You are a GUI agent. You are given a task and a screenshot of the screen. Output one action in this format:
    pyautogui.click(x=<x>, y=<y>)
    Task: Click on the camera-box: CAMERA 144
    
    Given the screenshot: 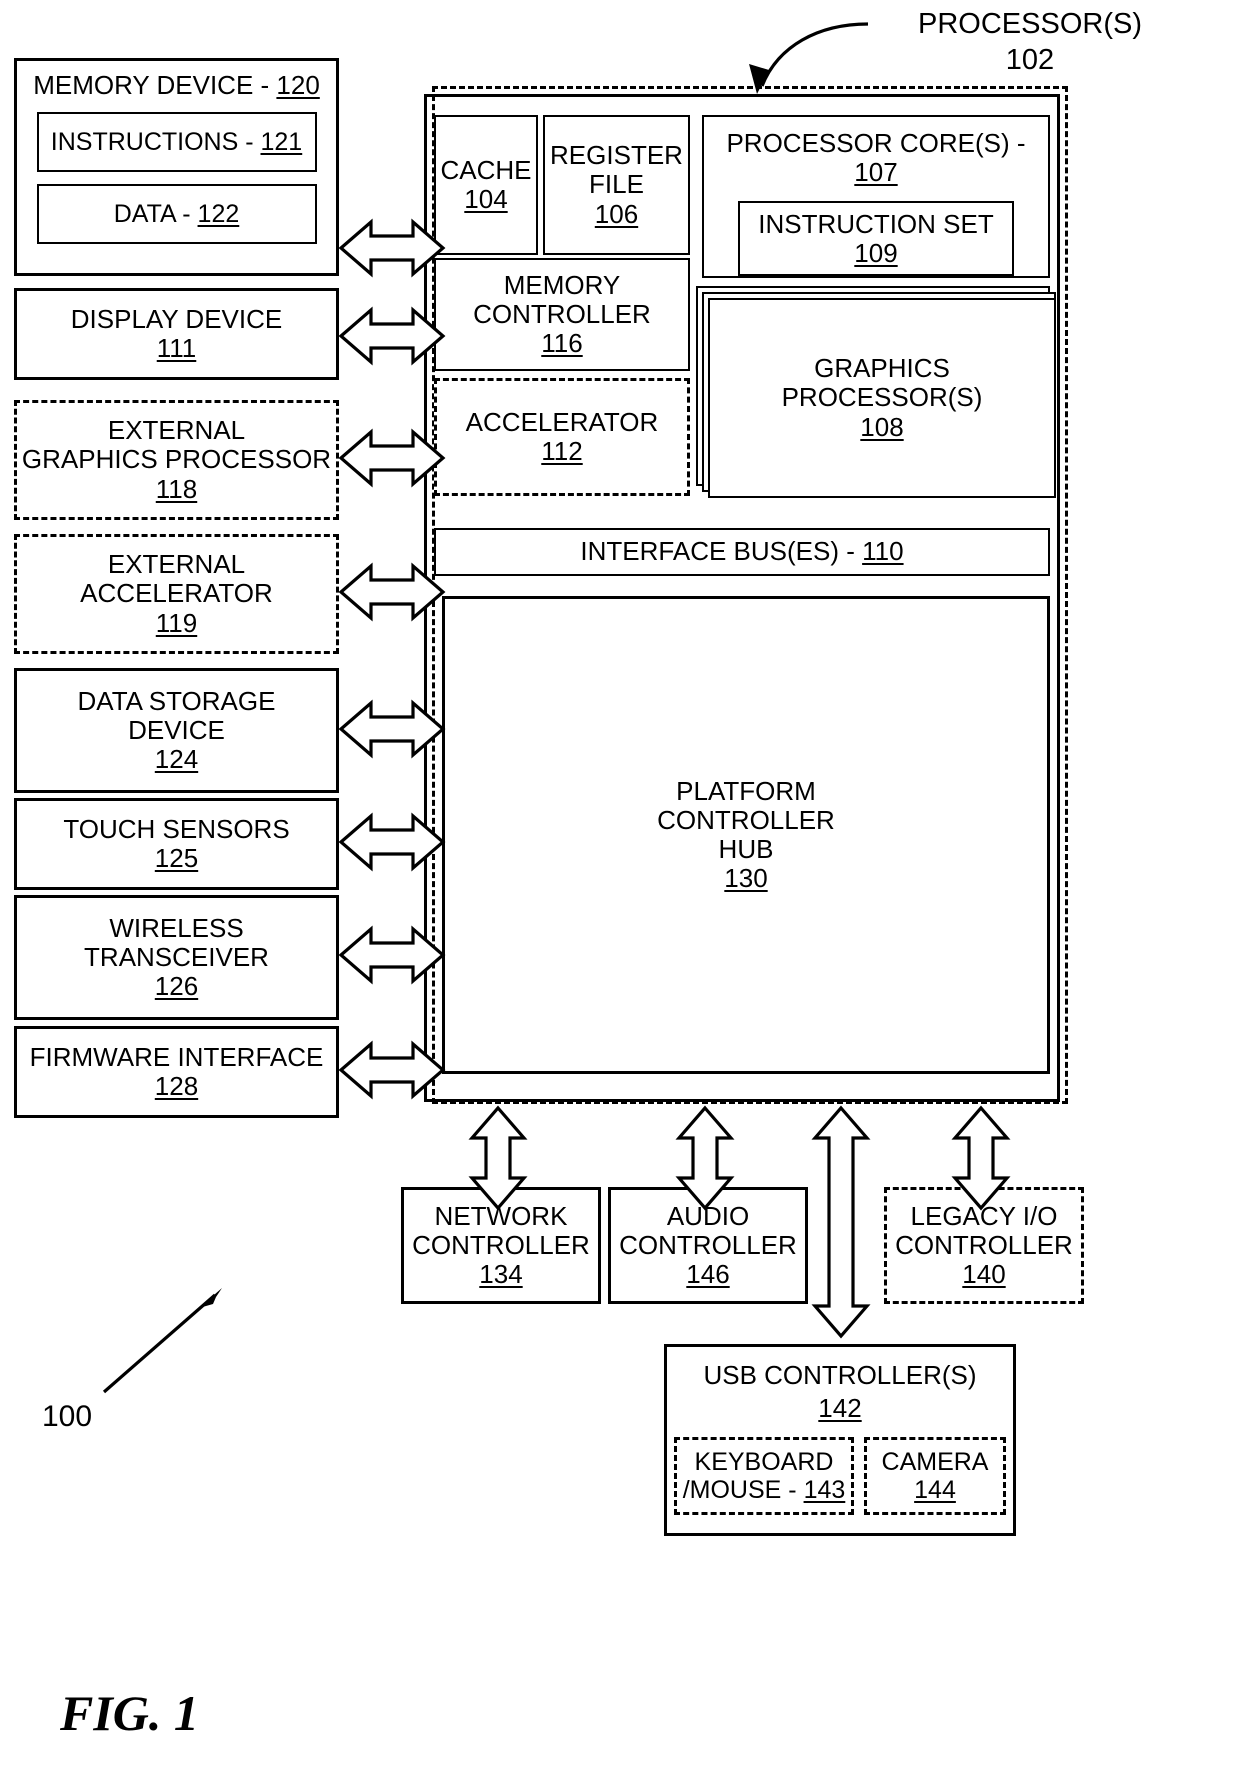 What is the action you would take?
    pyautogui.click(x=935, y=1476)
    